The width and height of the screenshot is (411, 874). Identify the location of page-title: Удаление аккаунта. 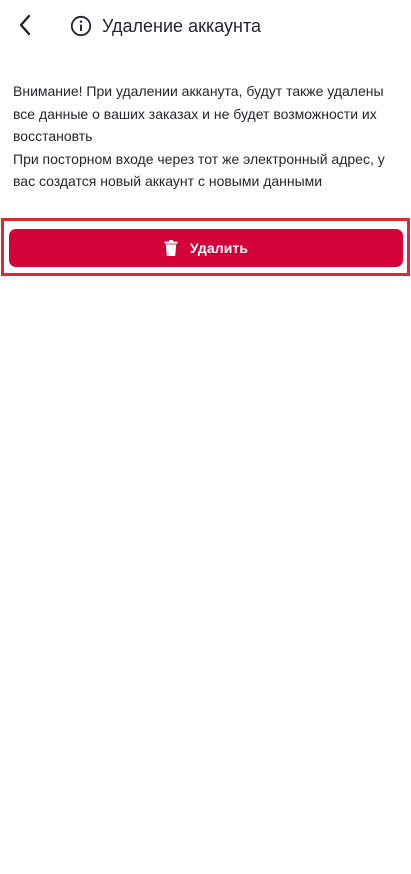
(182, 26).